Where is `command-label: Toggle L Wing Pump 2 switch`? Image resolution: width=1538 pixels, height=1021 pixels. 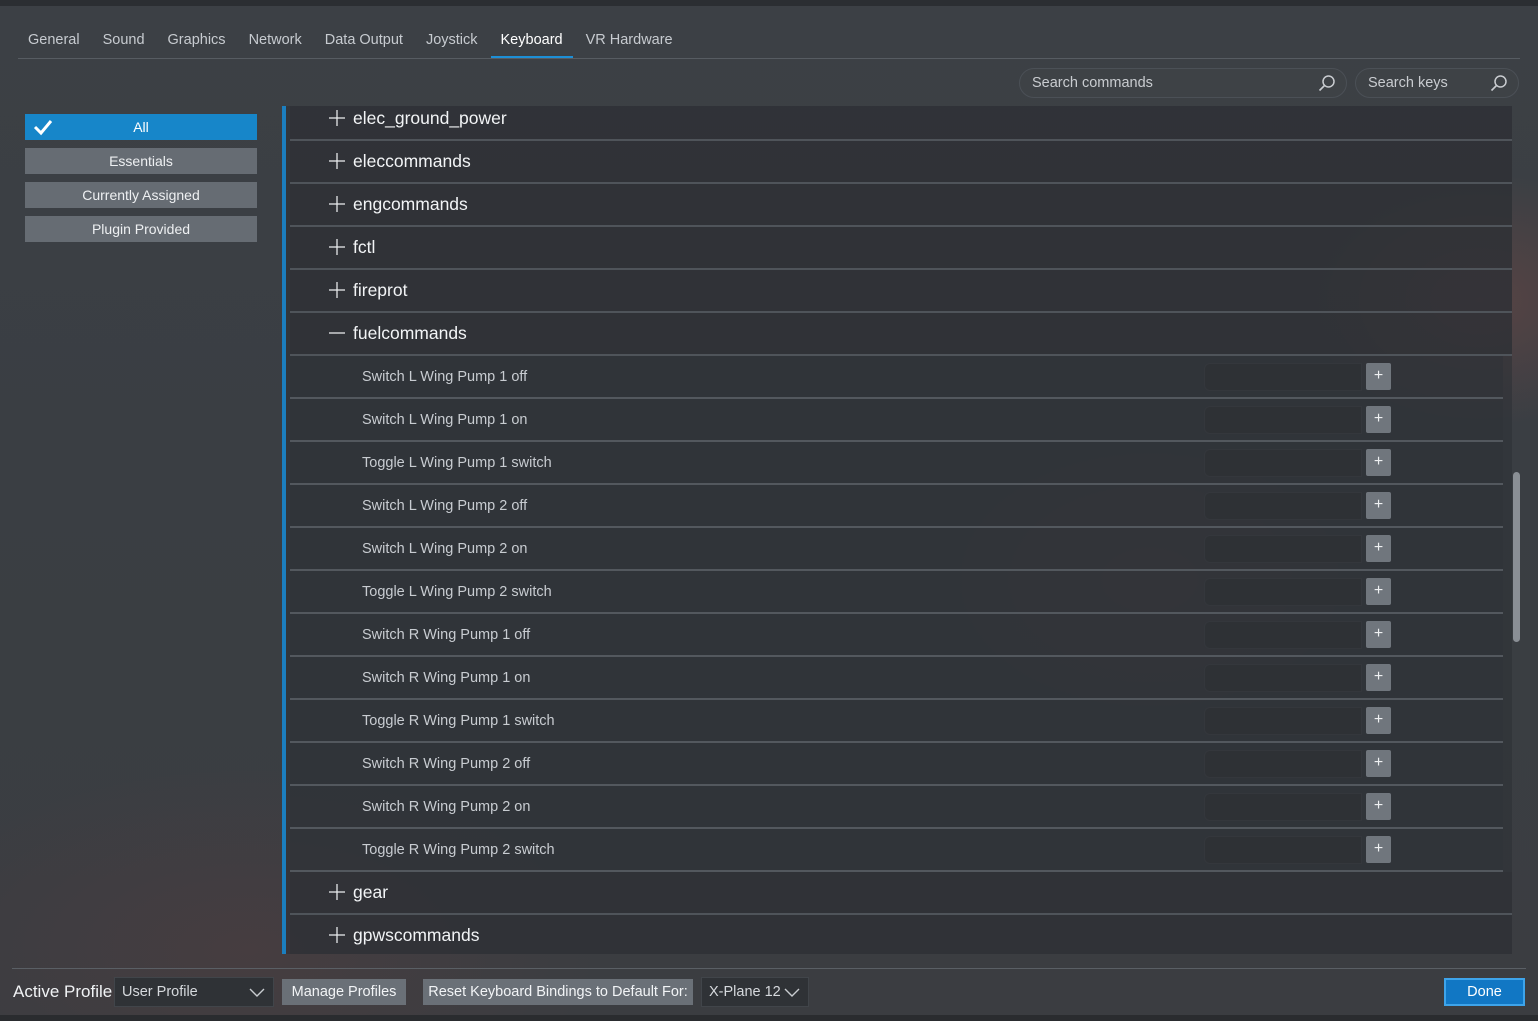 command-label: Toggle L Wing Pump 2 switch is located at coordinates (457, 592).